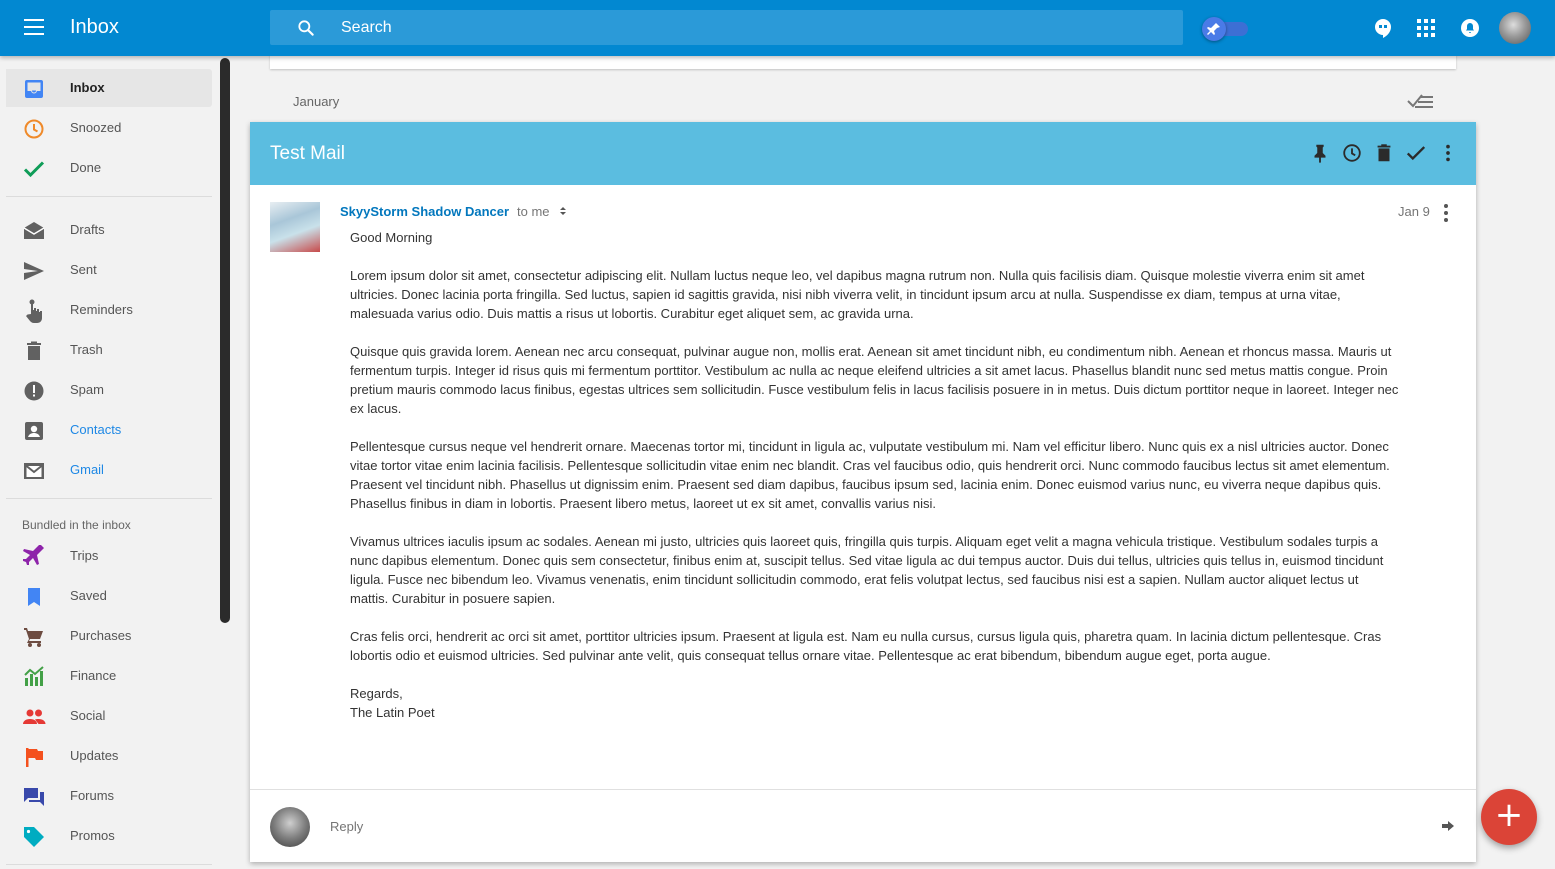  Describe the element at coordinates (93, 675) in the screenshot. I see `sidebar-item-label: Finance` at that location.